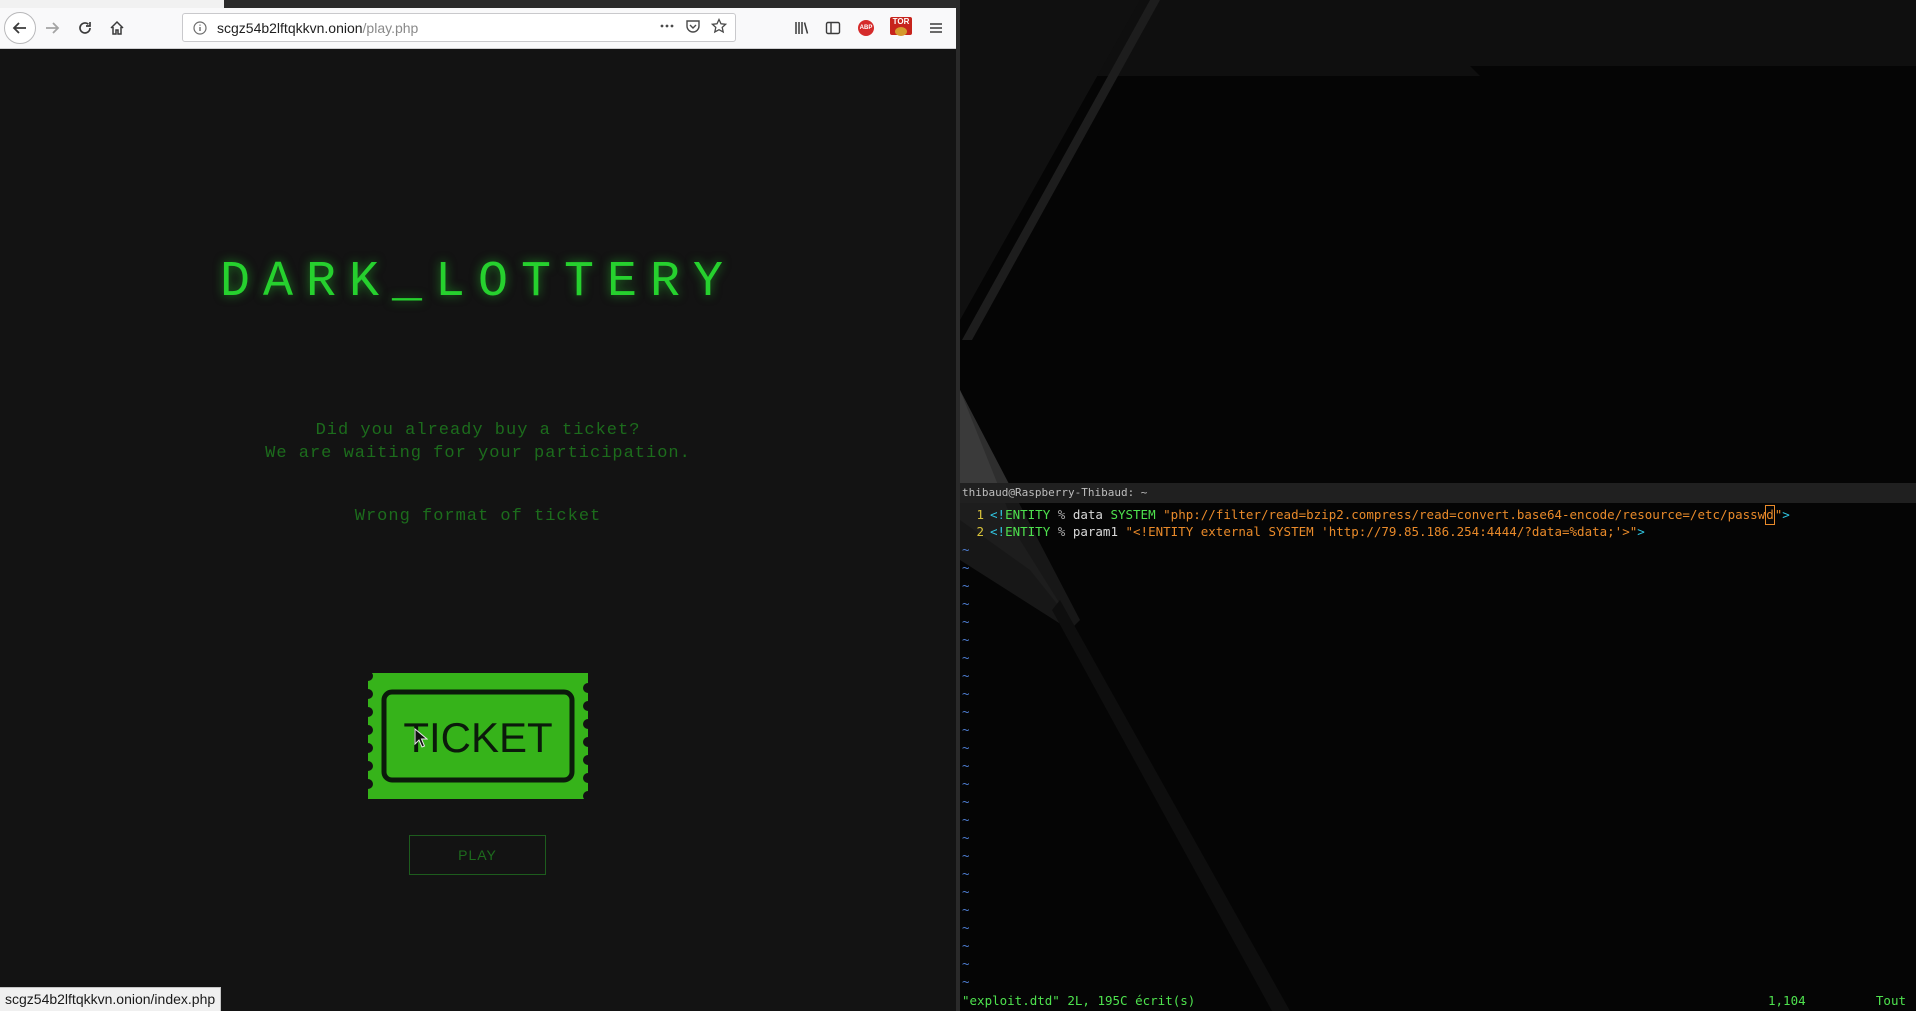 Image resolution: width=1916 pixels, height=1011 pixels. What do you see at coordinates (478, 516) in the screenshot?
I see `error-message: Wrong format of ticket` at bounding box center [478, 516].